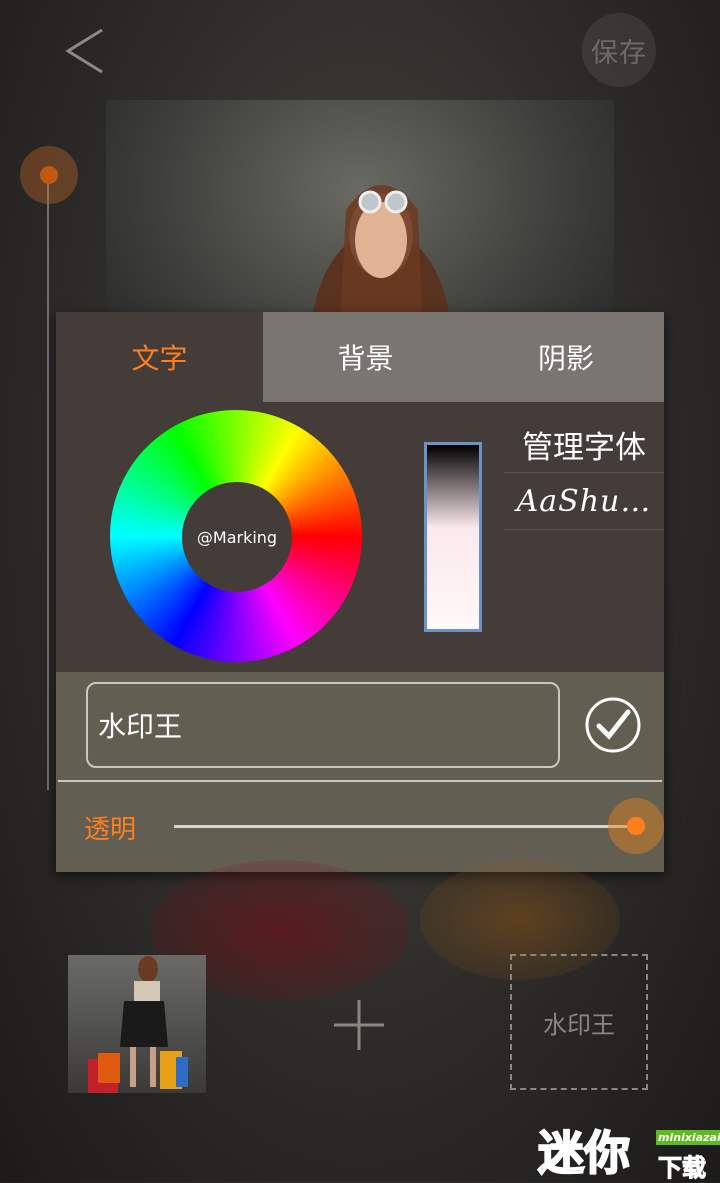 Image resolution: width=720 pixels, height=1183 pixels. Describe the element at coordinates (365, 357) in the screenshot. I see `tab-background: 背景` at that location.